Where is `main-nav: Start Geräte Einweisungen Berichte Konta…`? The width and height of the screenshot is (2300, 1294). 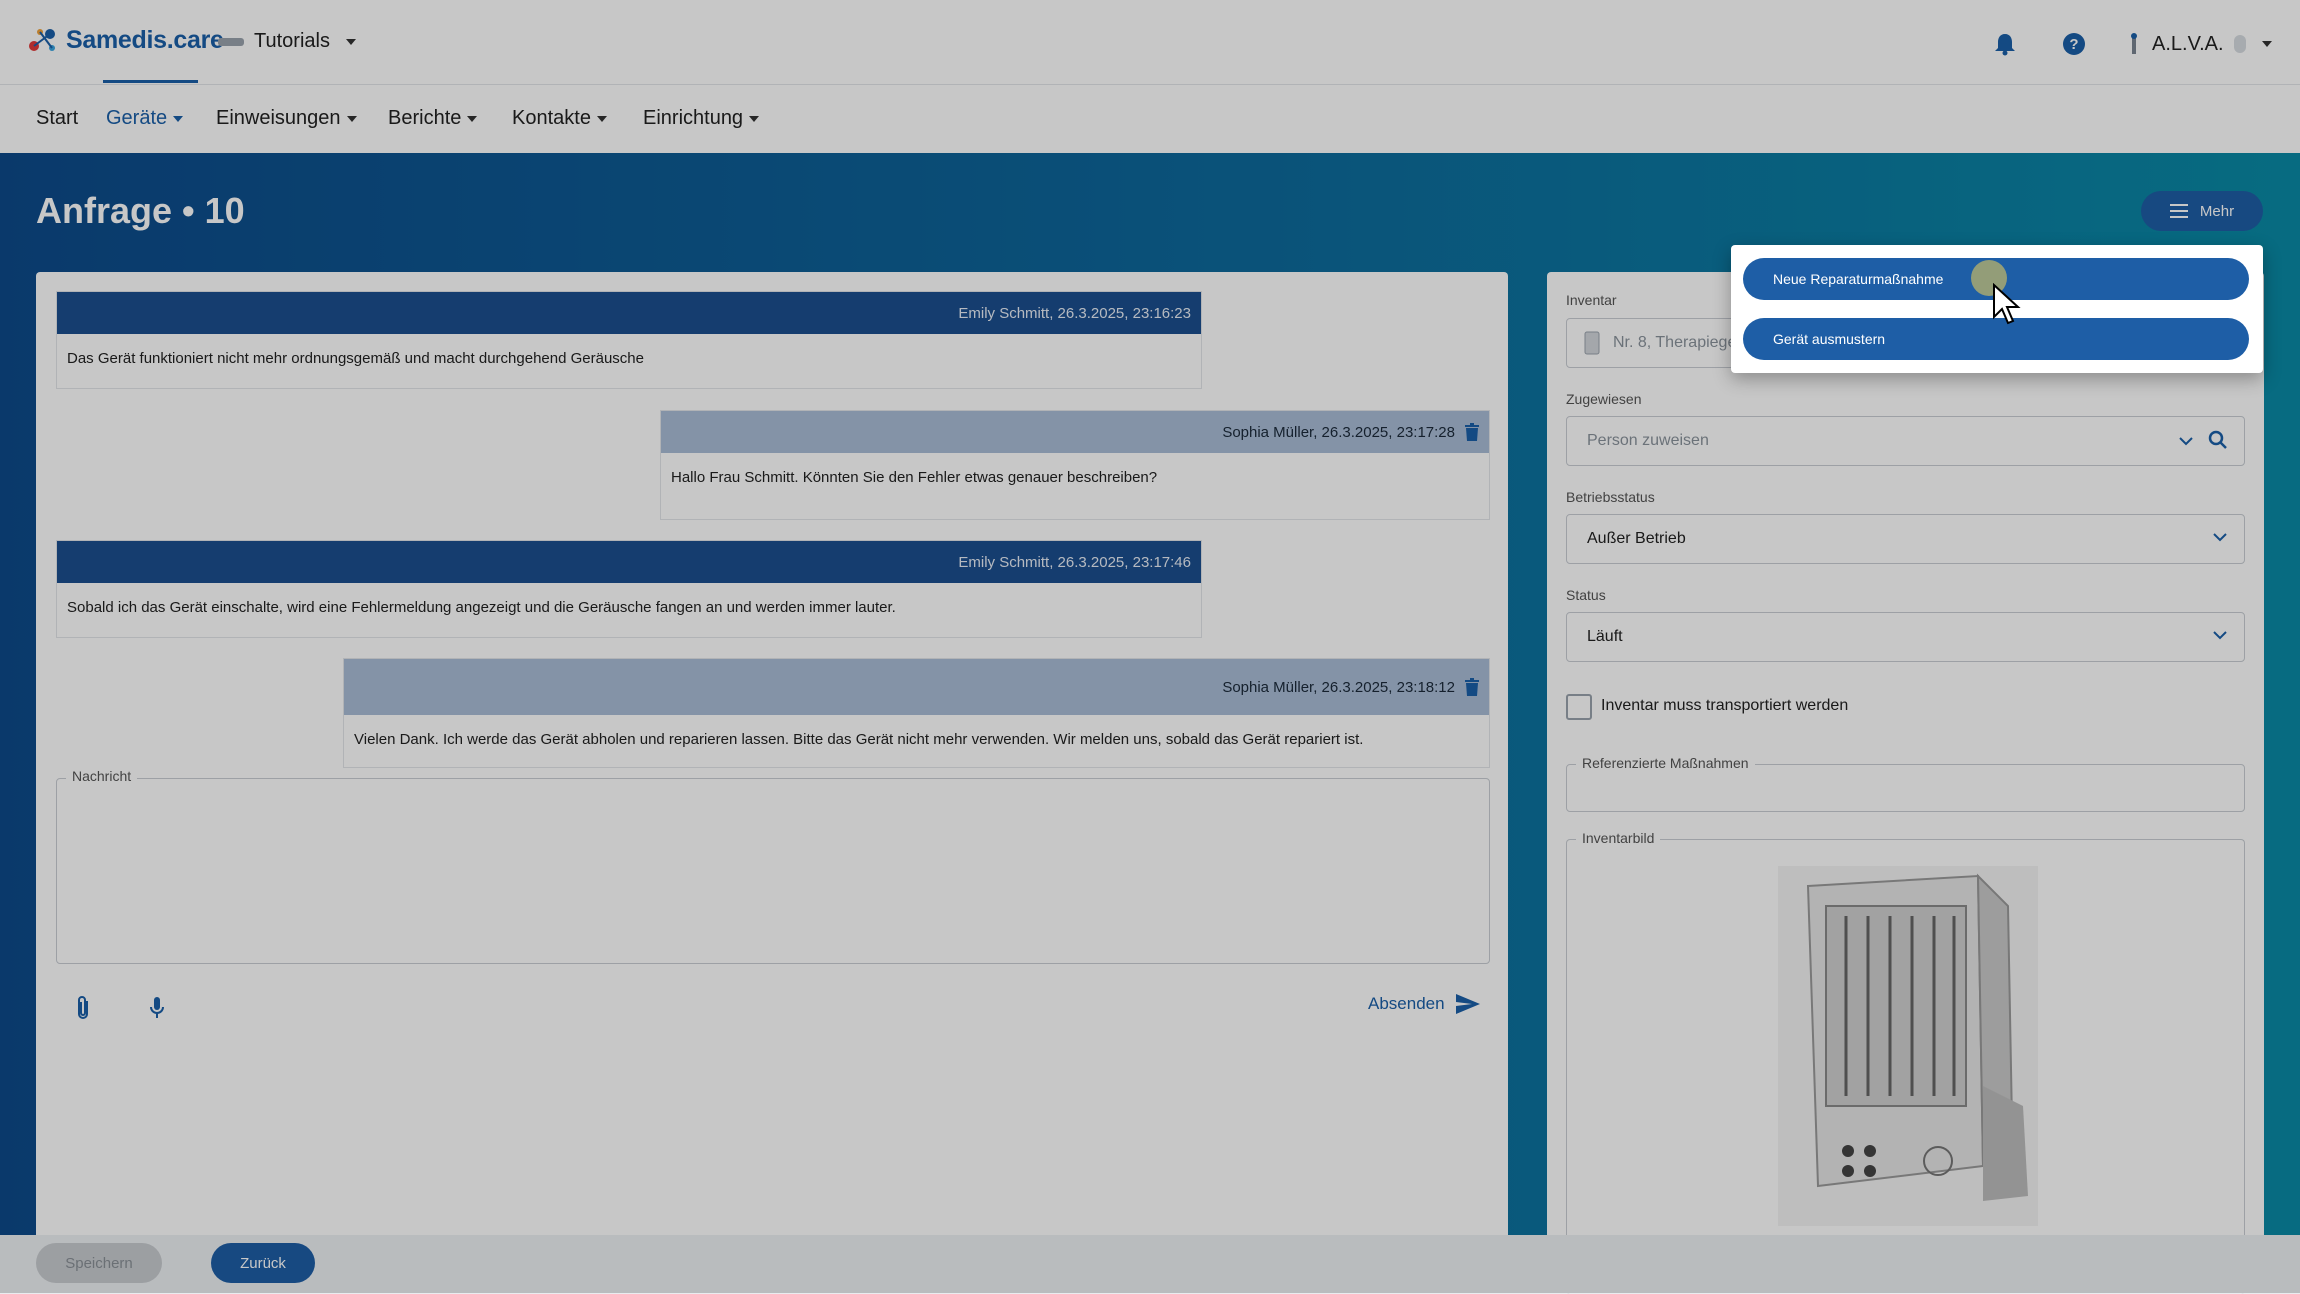
main-nav: Start Geräte Einweisungen Berichte Konta… is located at coordinates (1150, 119).